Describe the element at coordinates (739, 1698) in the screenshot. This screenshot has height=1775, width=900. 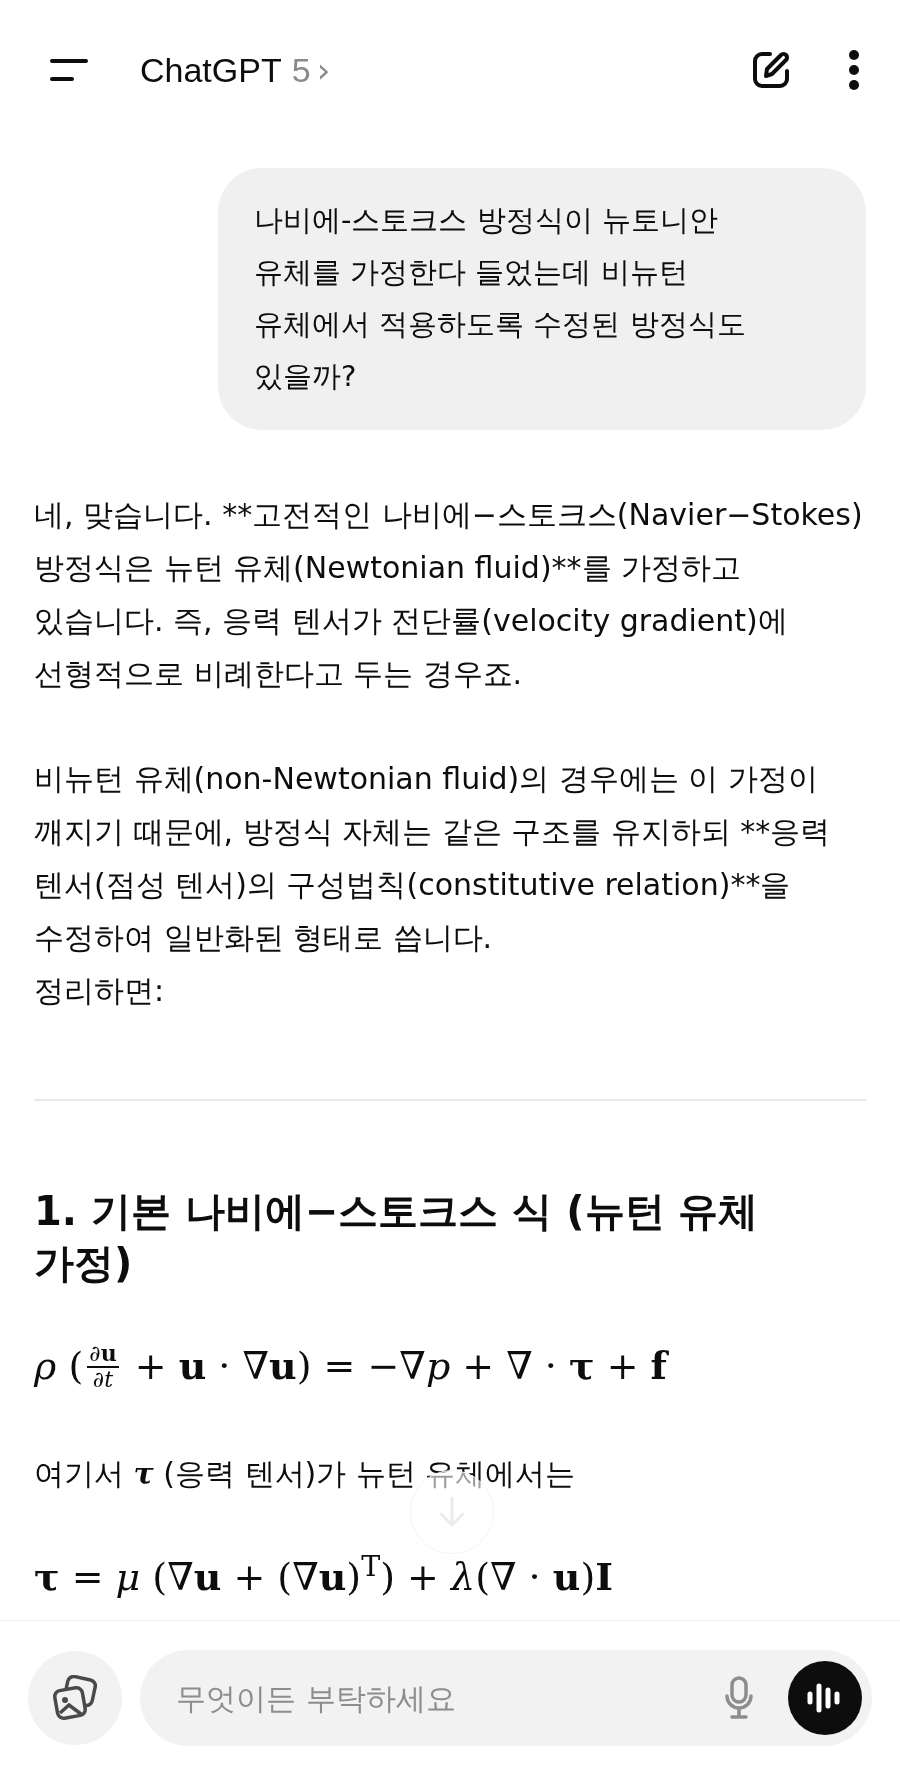
I see `microphone-icon` at that location.